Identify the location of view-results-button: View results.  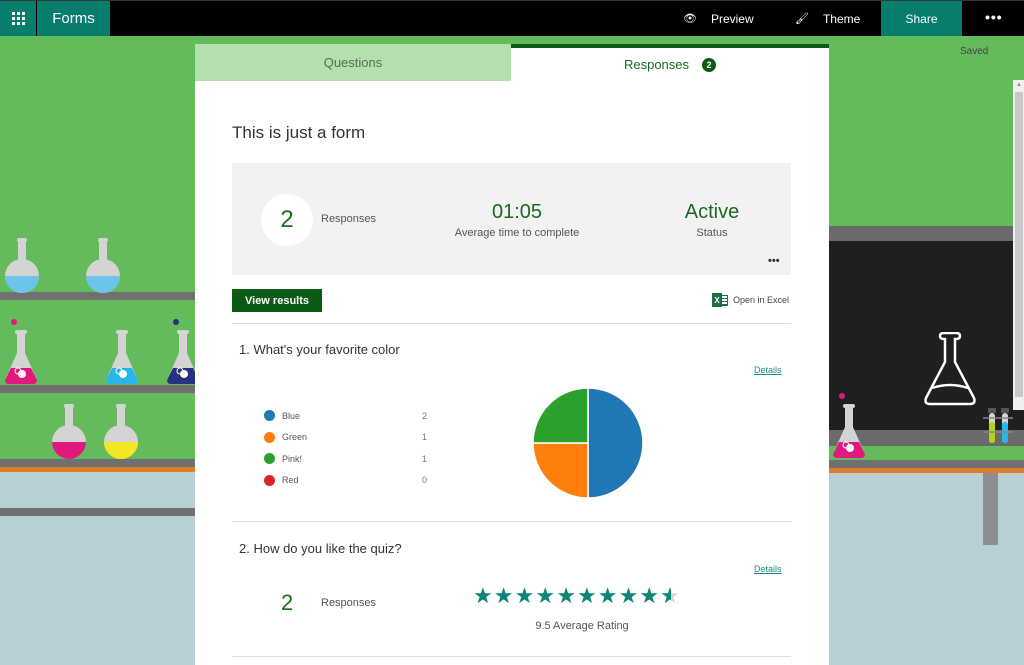
(277, 300).